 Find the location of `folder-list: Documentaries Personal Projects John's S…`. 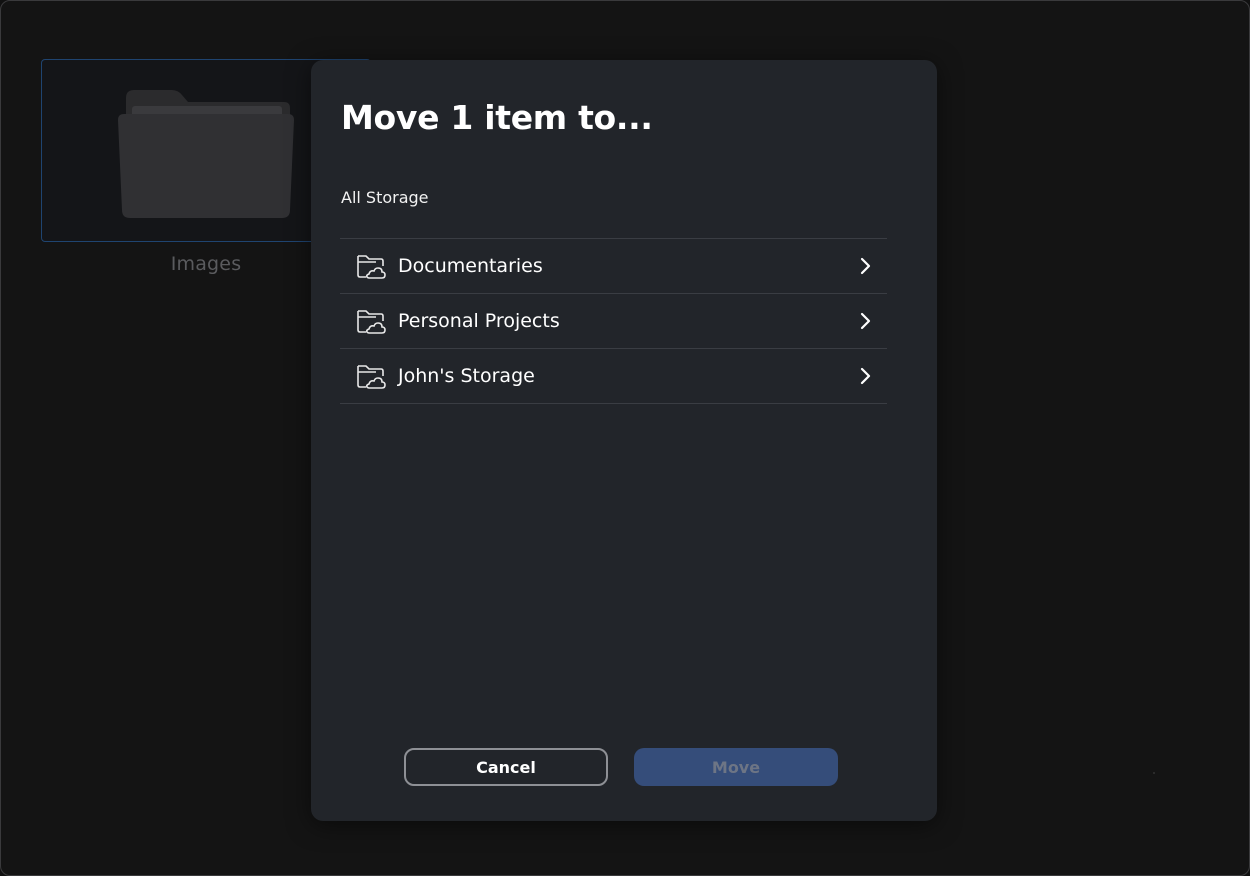

folder-list: Documentaries Personal Projects John's S… is located at coordinates (613, 321).